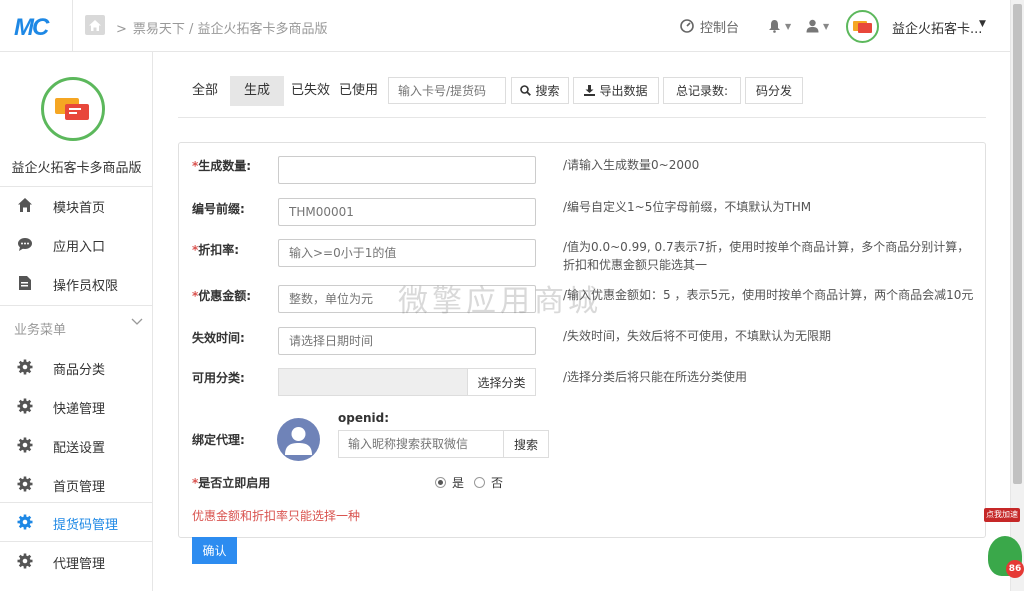 This screenshot has width=1024, height=591. What do you see at coordinates (407, 341) in the screenshot?
I see `expire-datetime-field` at bounding box center [407, 341].